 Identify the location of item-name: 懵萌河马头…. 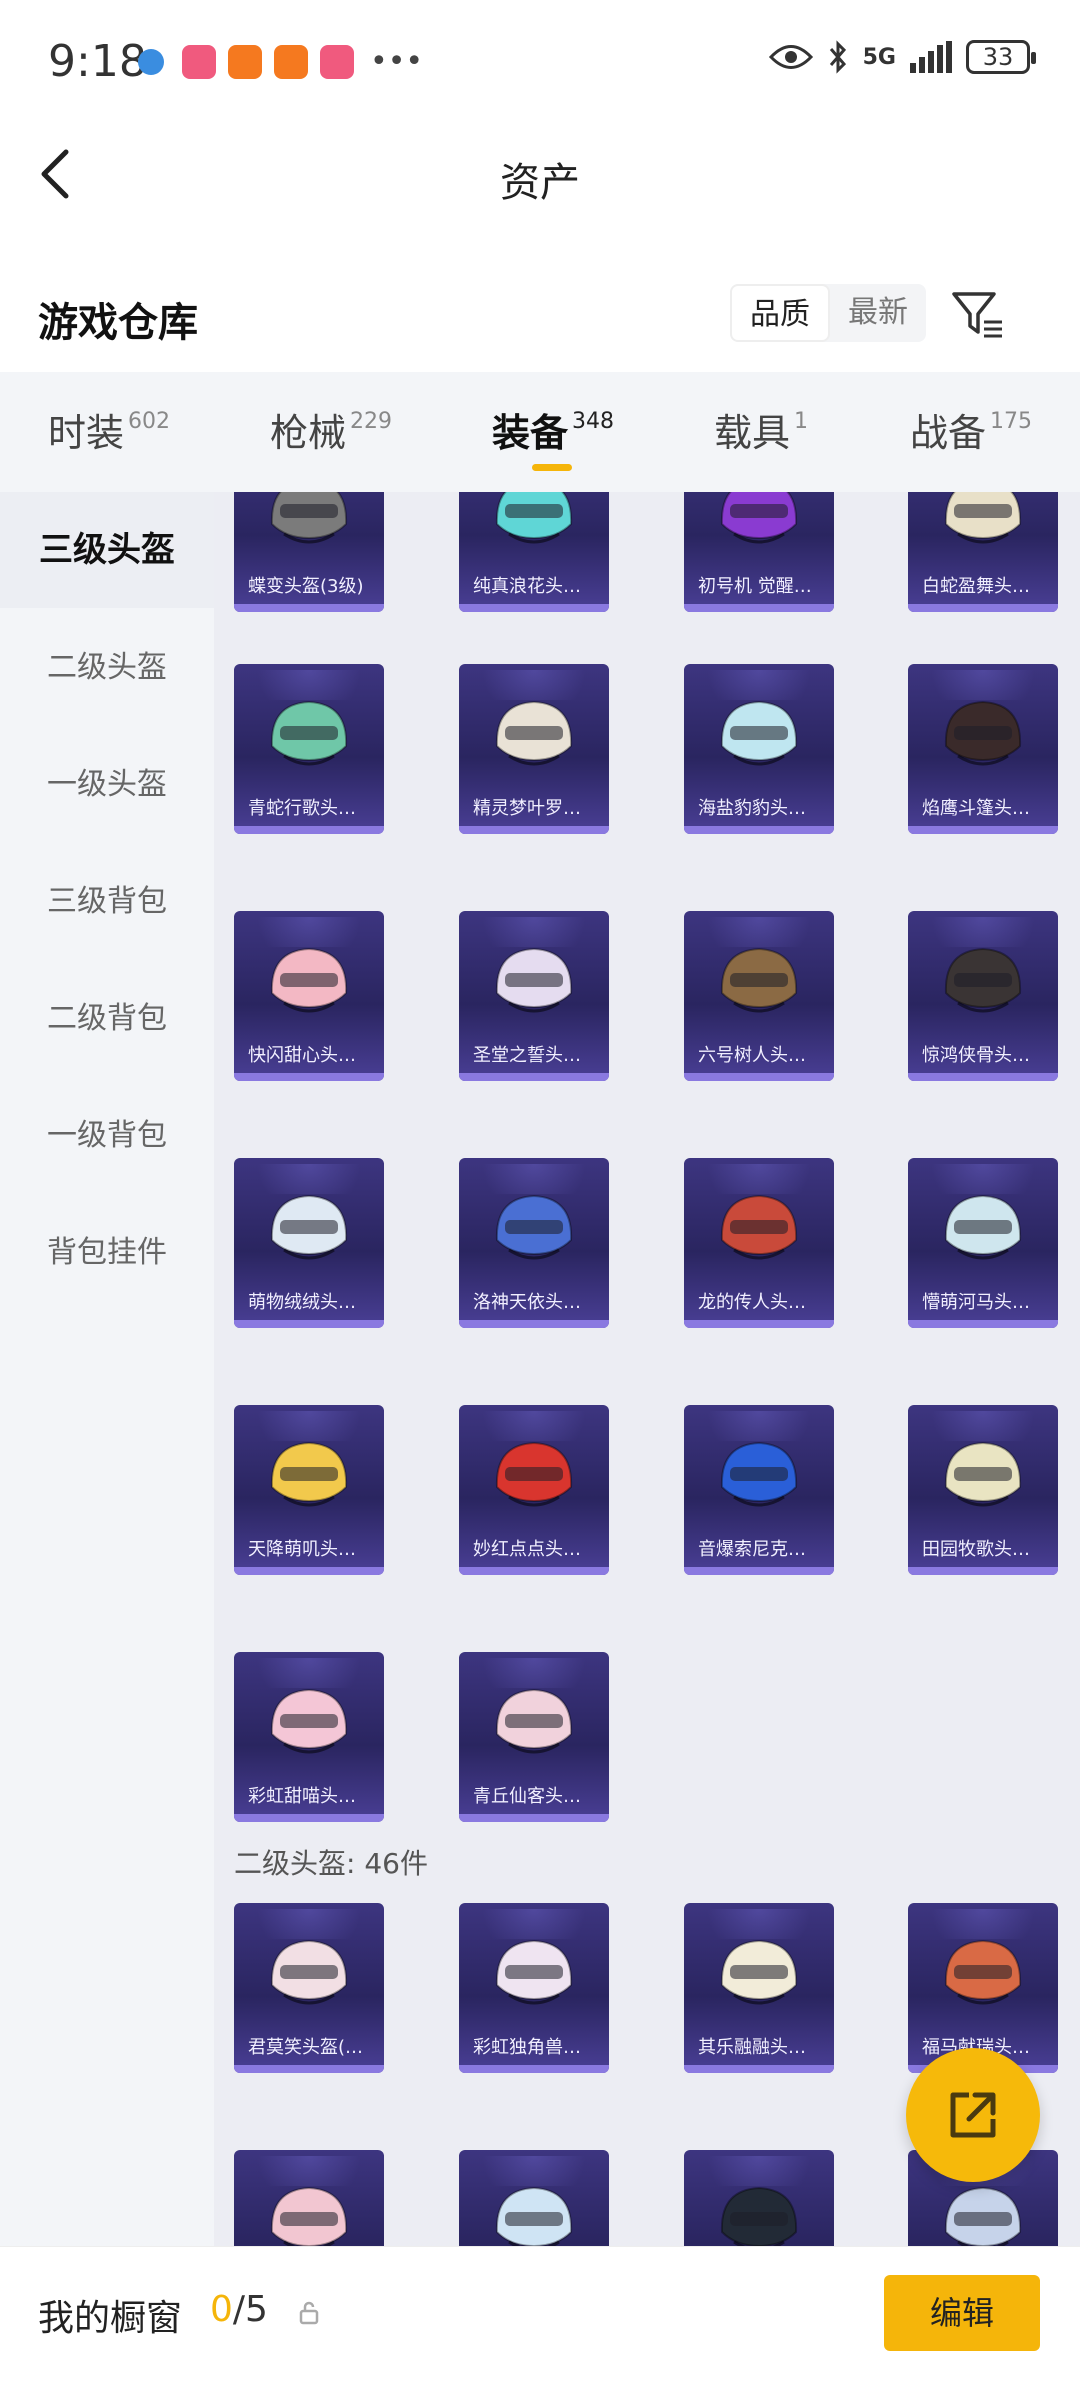
(976, 1302).